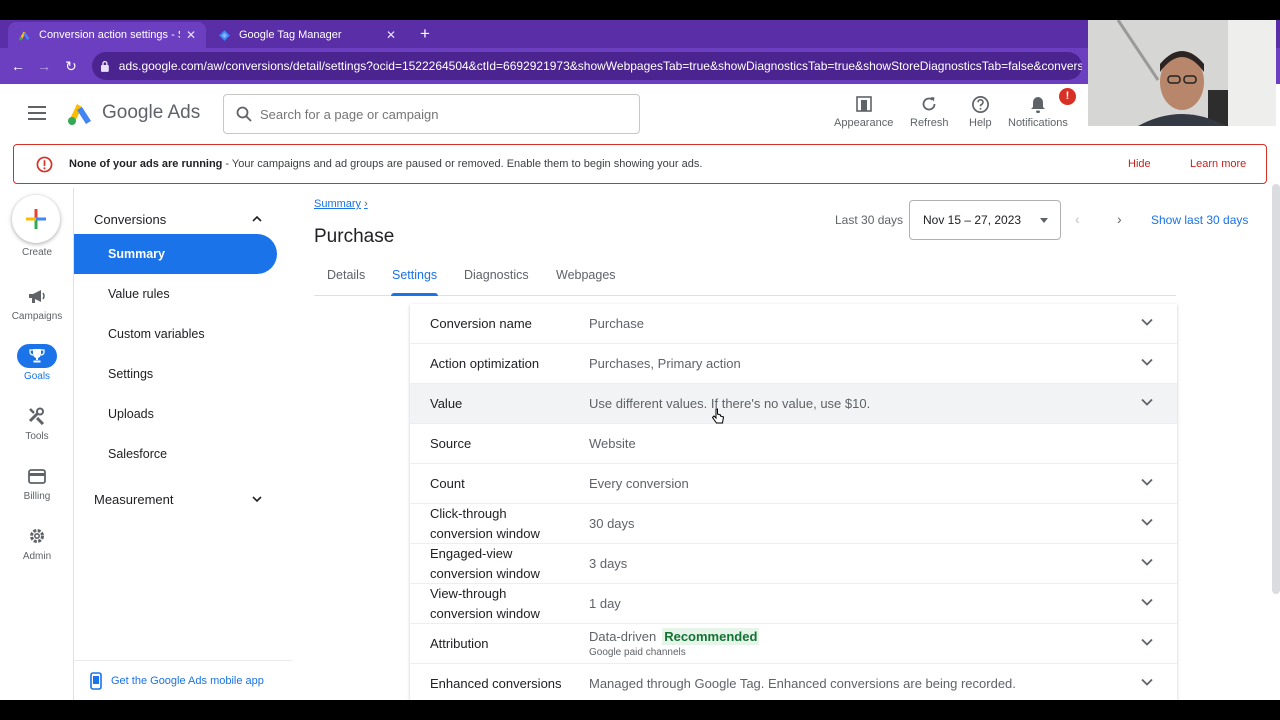 This screenshot has height=720, width=1280. What do you see at coordinates (1218, 164) in the screenshot?
I see `learn-more-link: Learn more` at bounding box center [1218, 164].